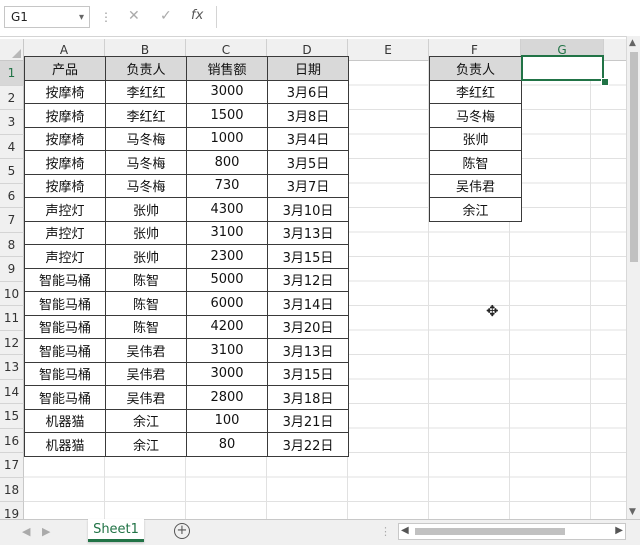  Describe the element at coordinates (227, 138) in the screenshot. I see `table-cell: 1000` at that location.